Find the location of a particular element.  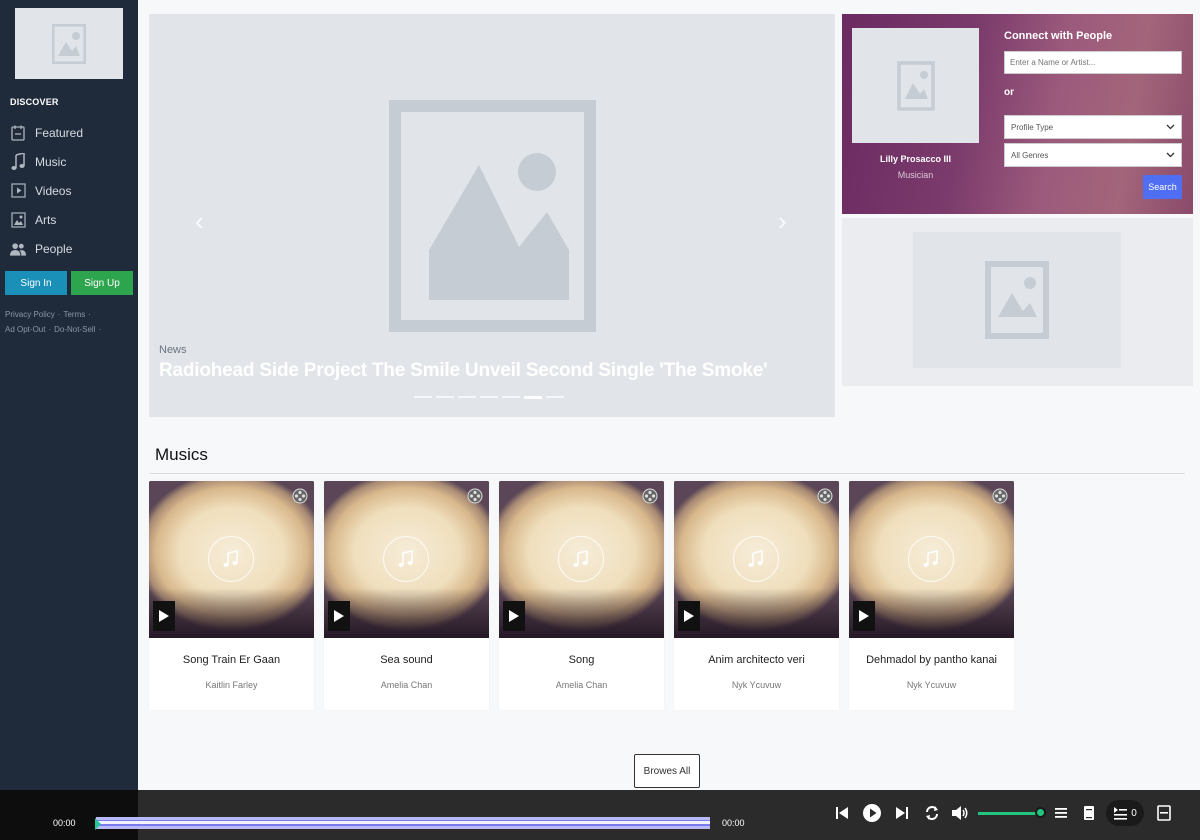

playlist-button is located at coordinates (1061, 813).